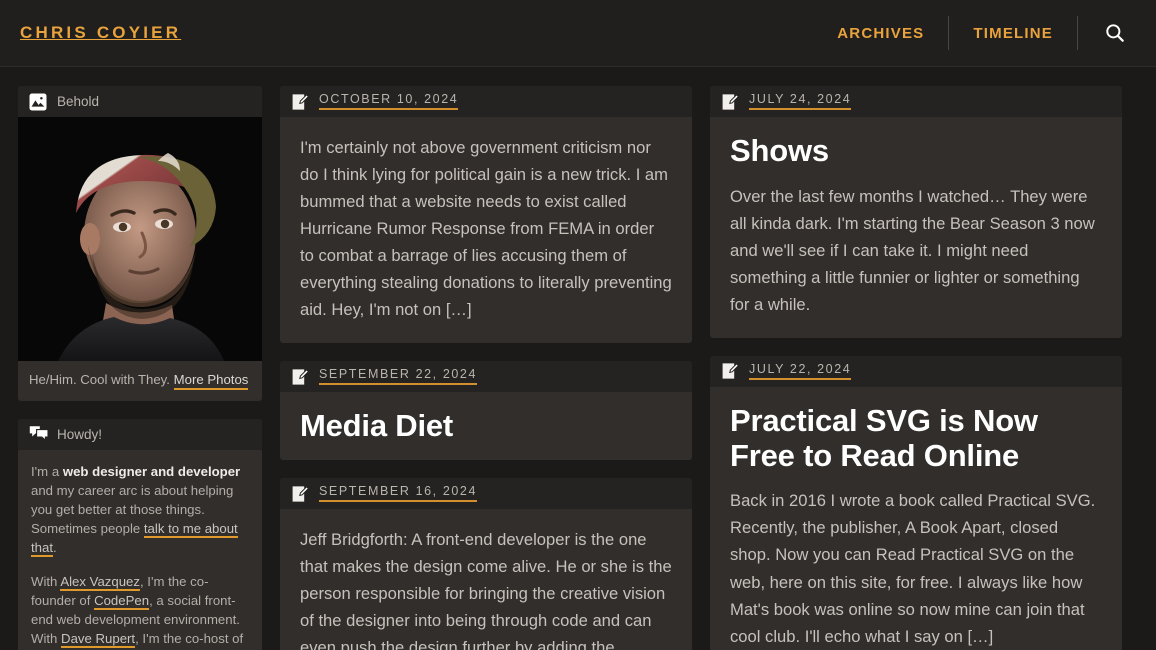 This screenshot has width=1156, height=650. I want to click on post-body: Media Diet, so click(486, 426).